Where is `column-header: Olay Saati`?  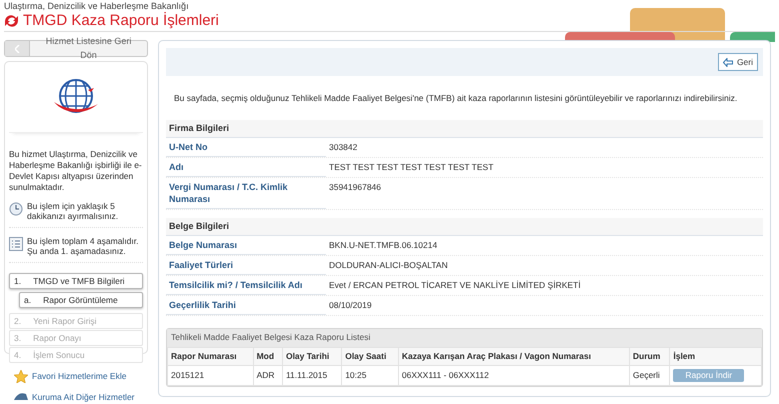
column-header: Olay Saati is located at coordinates (370, 356).